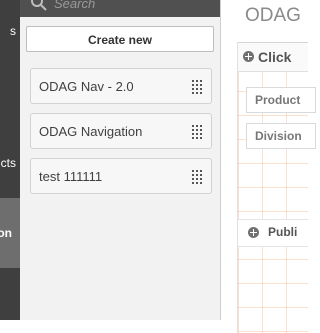  What do you see at coordinates (121, 176) in the screenshot?
I see `list-item: test 111111` at bounding box center [121, 176].